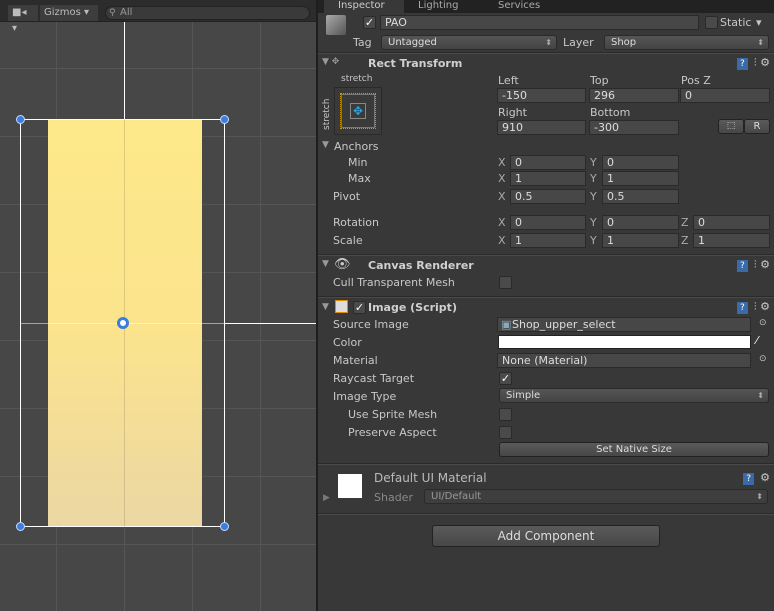  What do you see at coordinates (359, 307) in the screenshot?
I see `image-enabled-checkbox: ✓` at bounding box center [359, 307].